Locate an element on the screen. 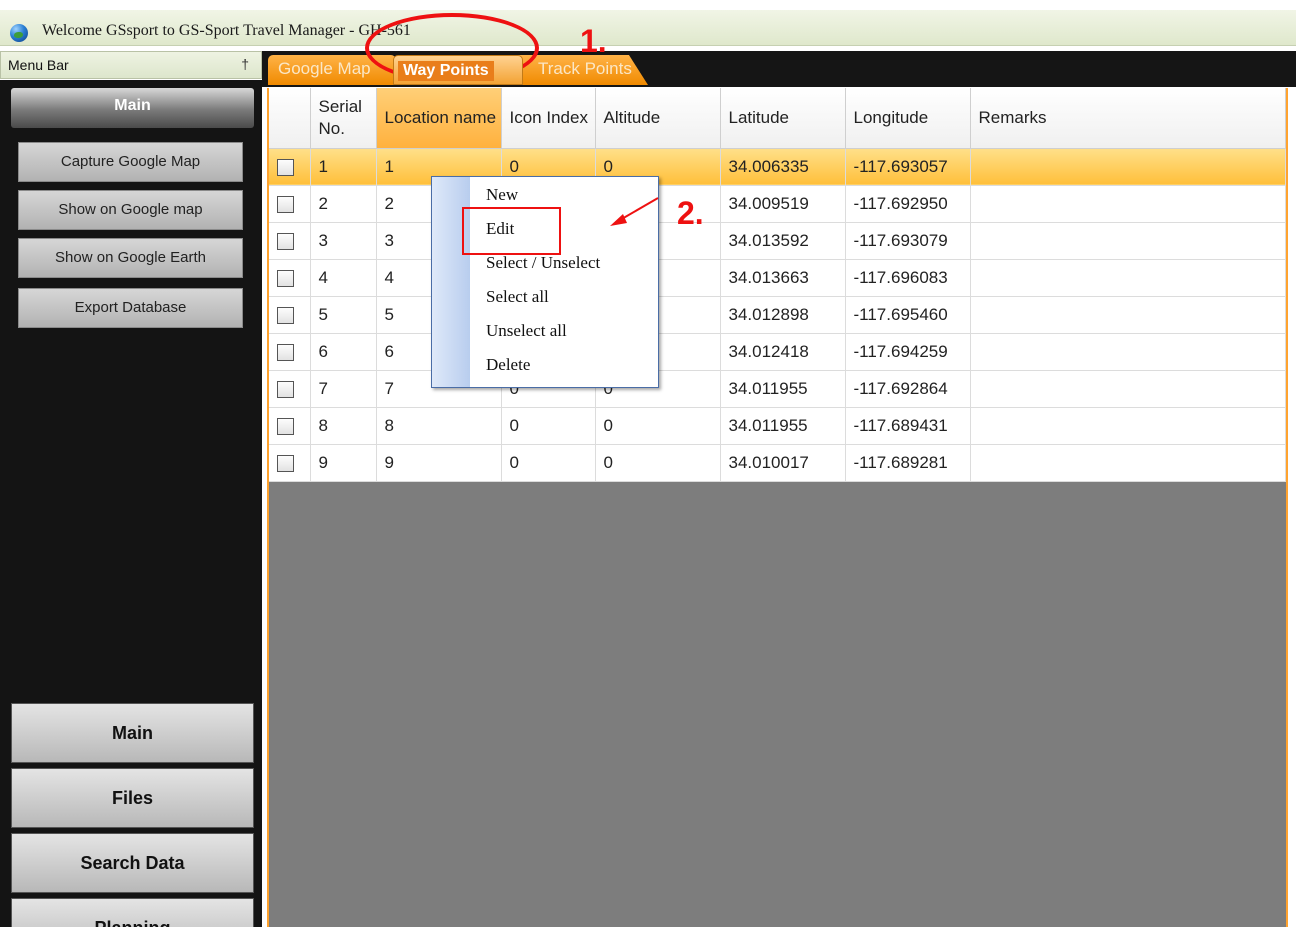  column-header-serial: Serial No. is located at coordinates (343, 118).